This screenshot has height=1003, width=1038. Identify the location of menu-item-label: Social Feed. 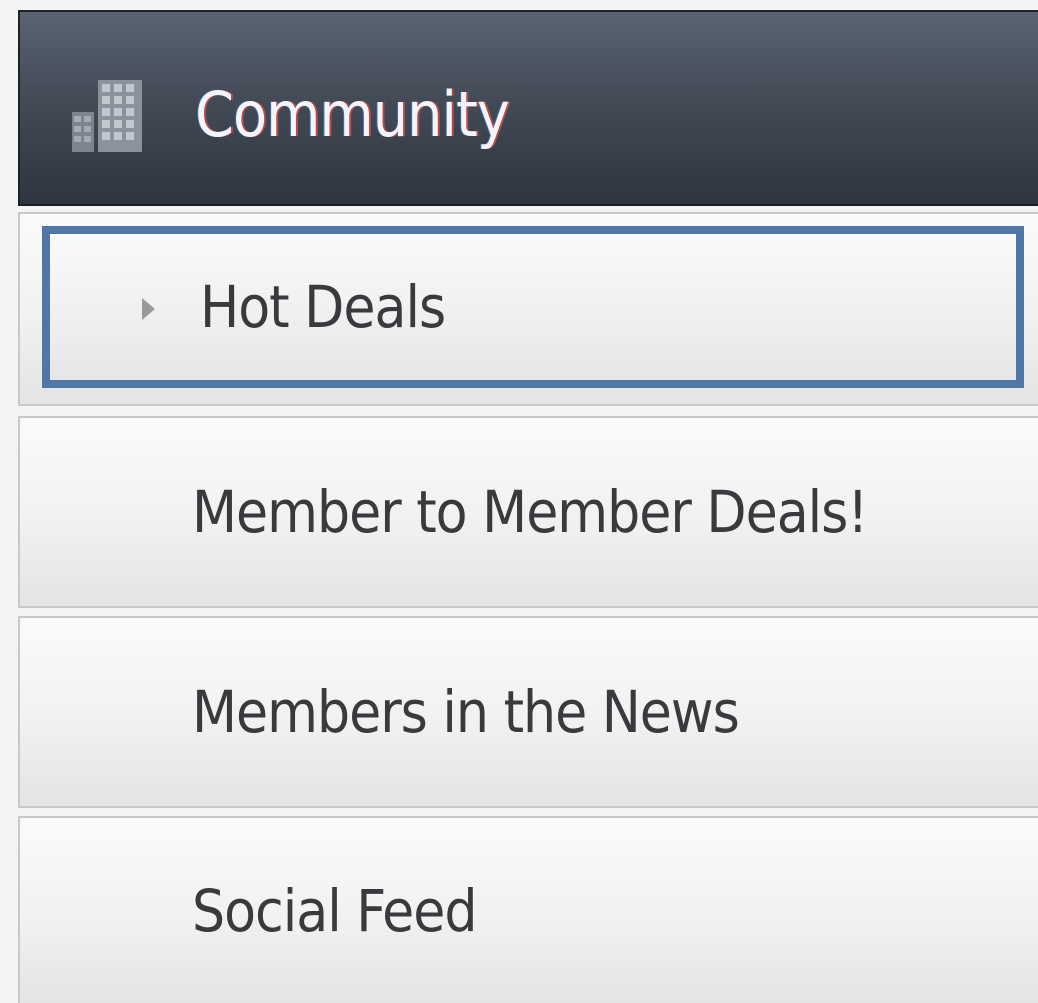
(334, 910).